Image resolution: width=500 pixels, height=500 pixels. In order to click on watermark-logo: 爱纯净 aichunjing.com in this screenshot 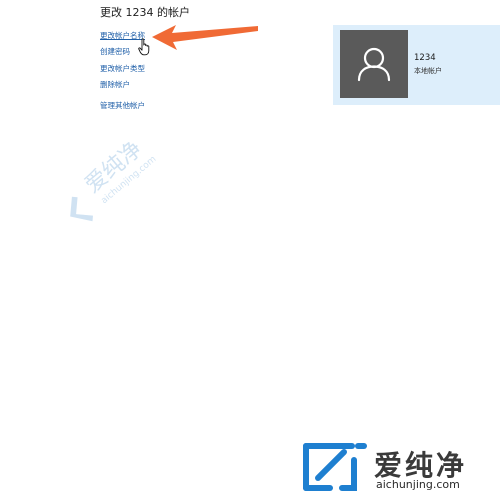, I will do `click(398, 468)`.